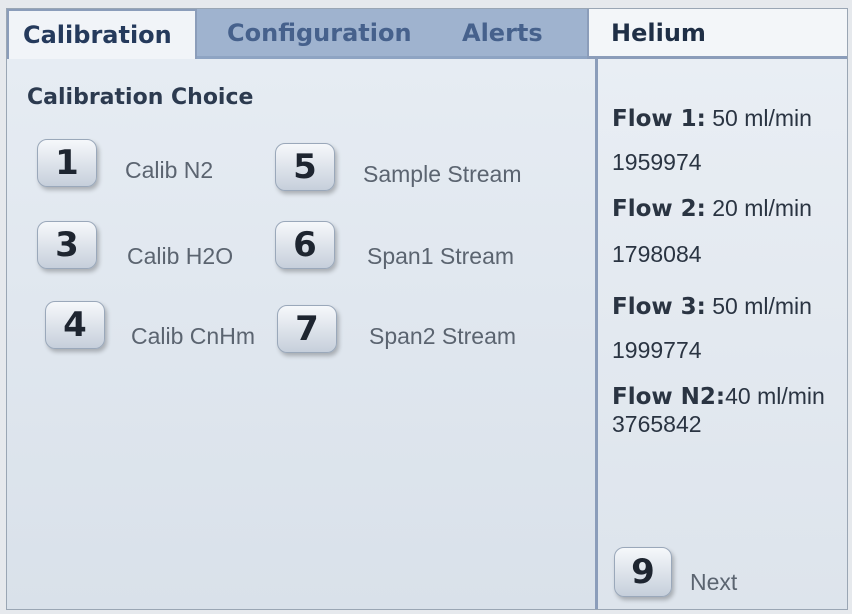  I want to click on key-6-button: 6, so click(305, 245).